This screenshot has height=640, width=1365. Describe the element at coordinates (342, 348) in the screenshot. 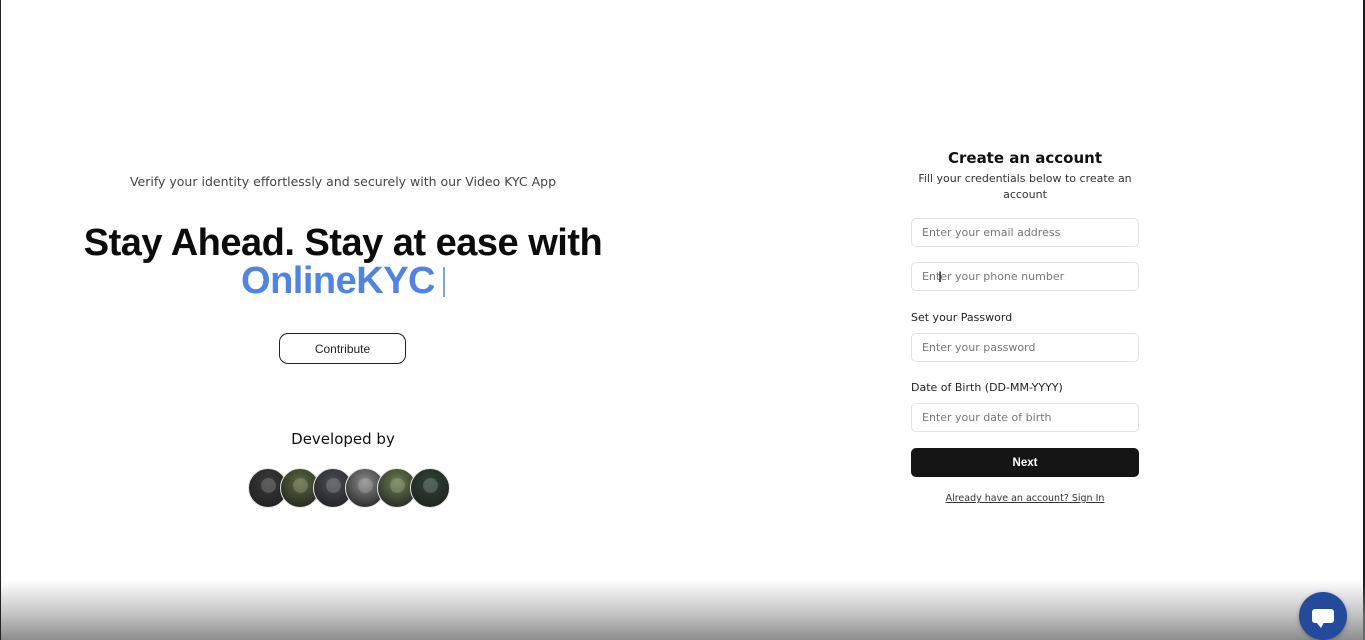

I see `contribute-button: Contribute` at that location.